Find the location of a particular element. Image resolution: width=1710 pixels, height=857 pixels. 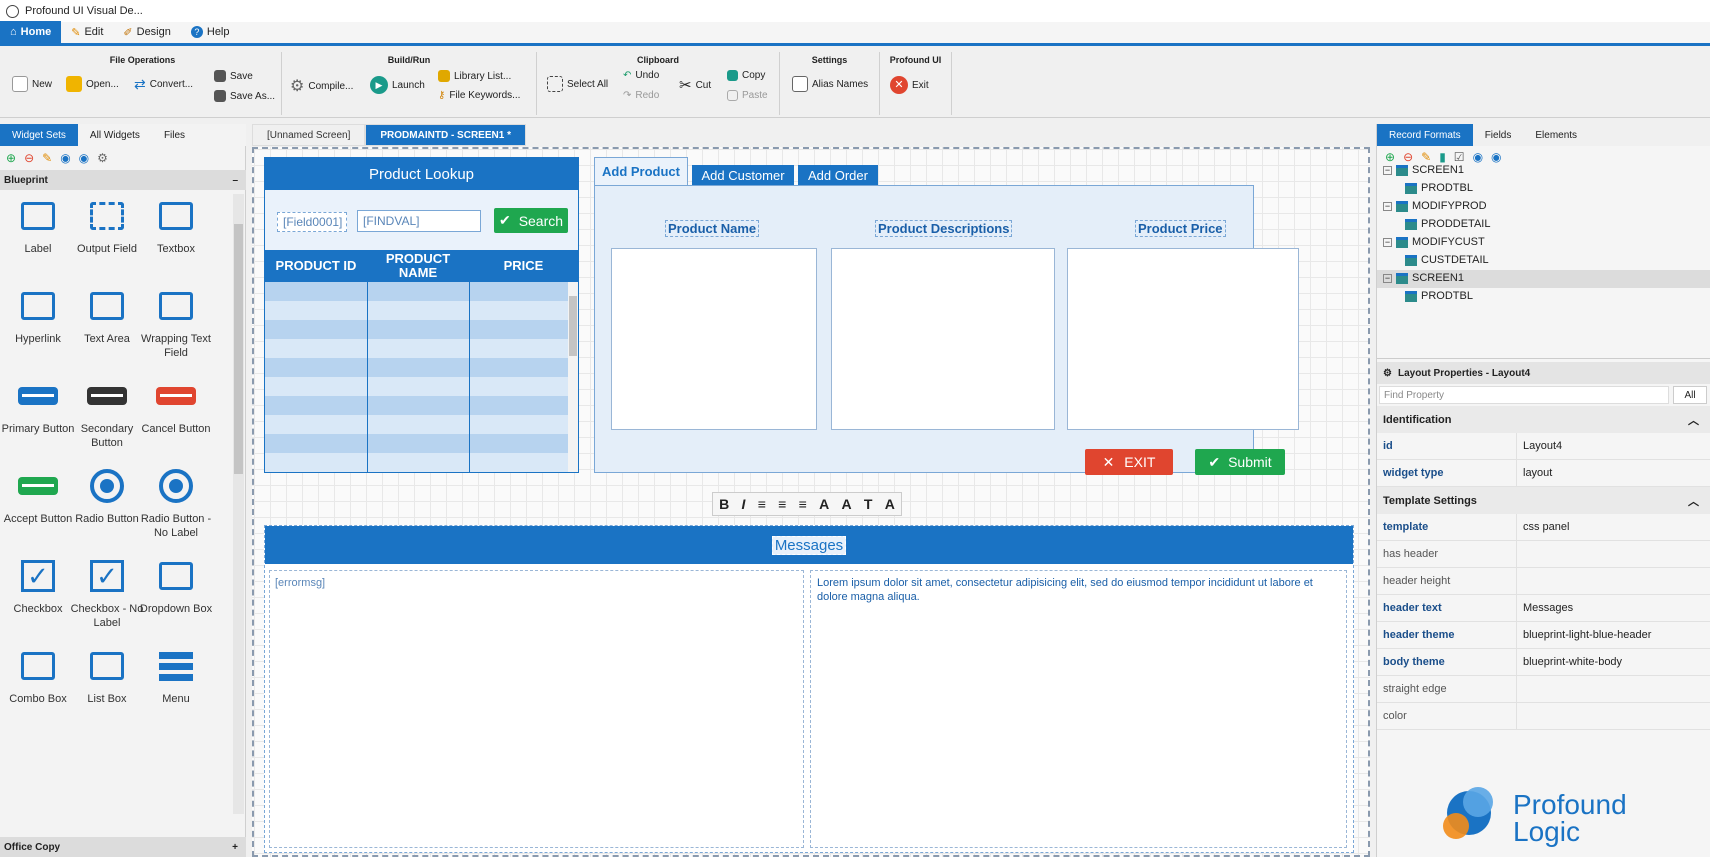

cut-button: ✂ Cut is located at coordinates (695, 85).